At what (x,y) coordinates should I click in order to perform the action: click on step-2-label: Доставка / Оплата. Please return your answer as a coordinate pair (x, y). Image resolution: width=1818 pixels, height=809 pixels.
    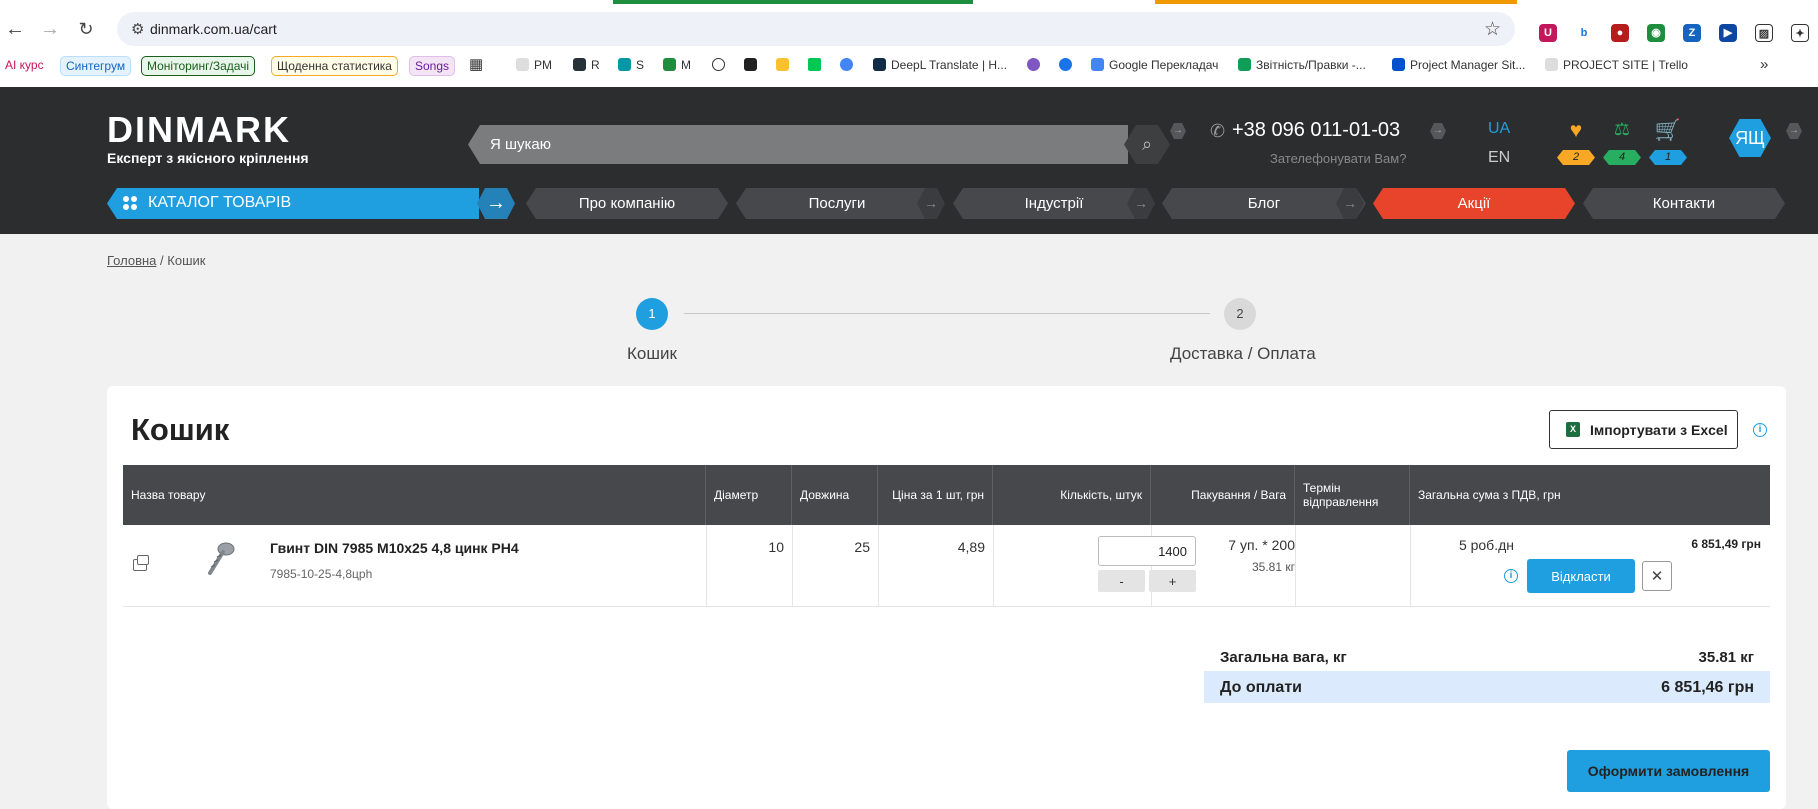
    Looking at the image, I should click on (1243, 354).